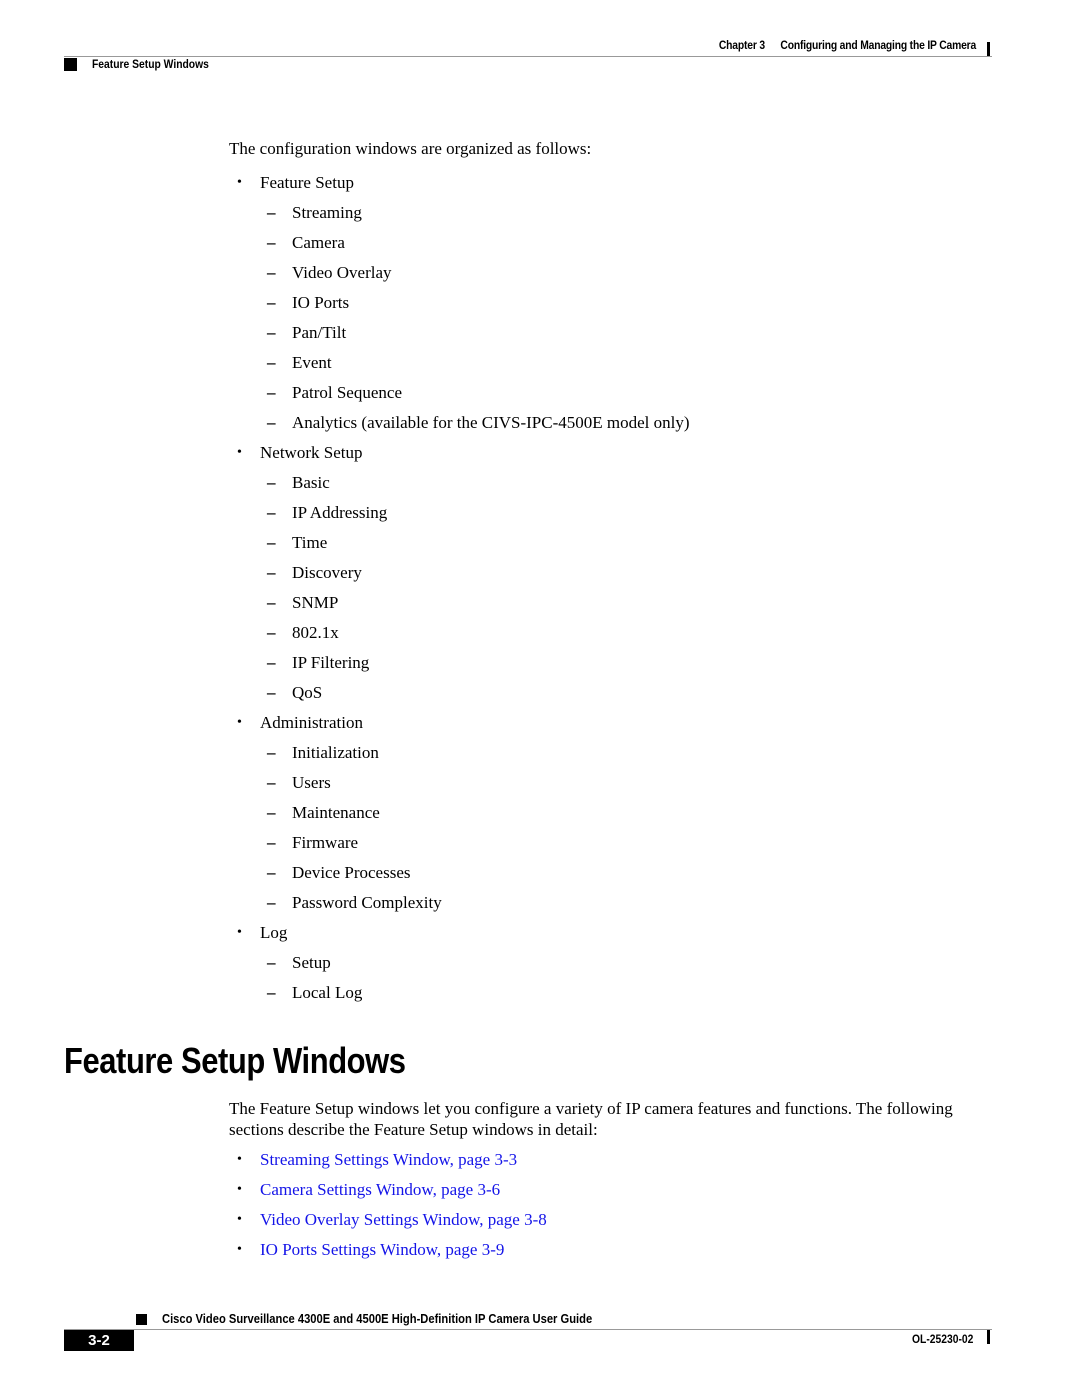 The height and width of the screenshot is (1397, 1080). I want to click on outline-item: –802.1x, so click(609, 633).